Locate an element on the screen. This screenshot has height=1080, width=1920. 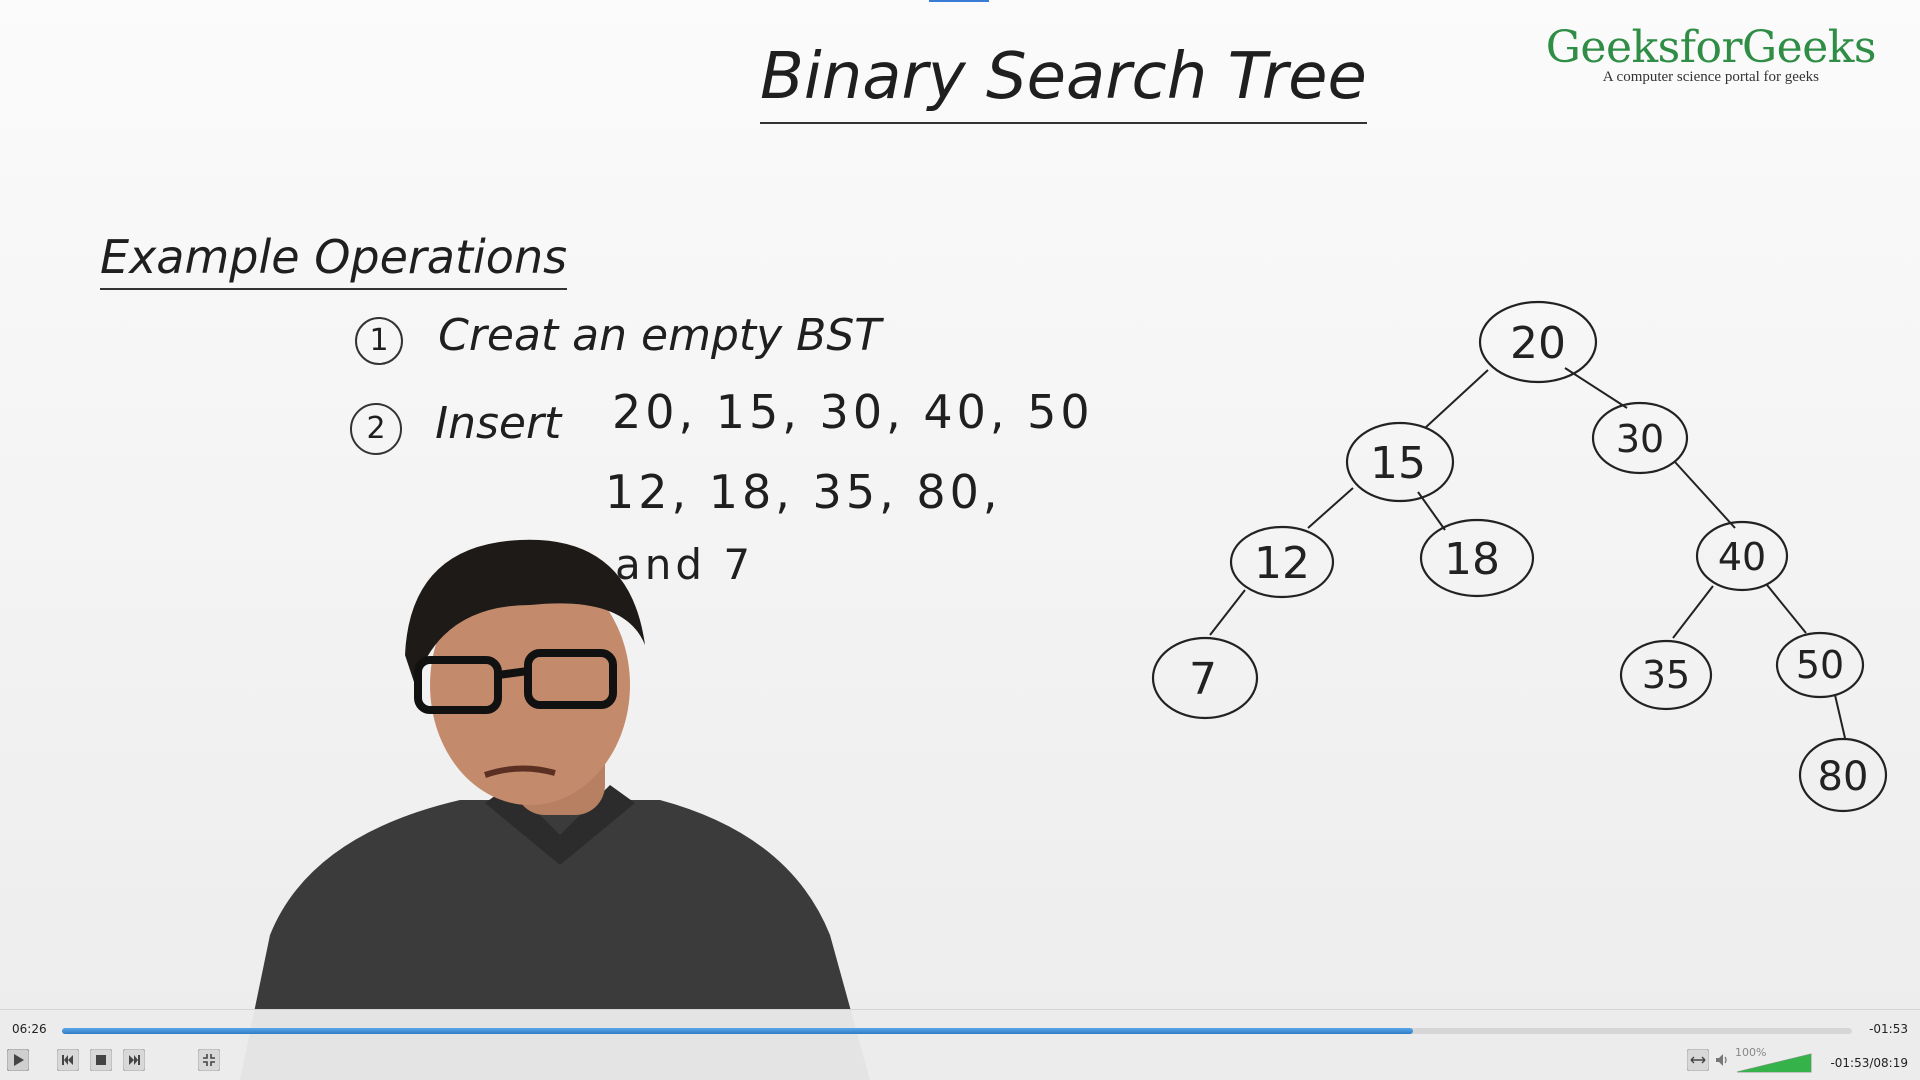
step-1-text: Creat an empty BST is located at coordinates (660, 335).